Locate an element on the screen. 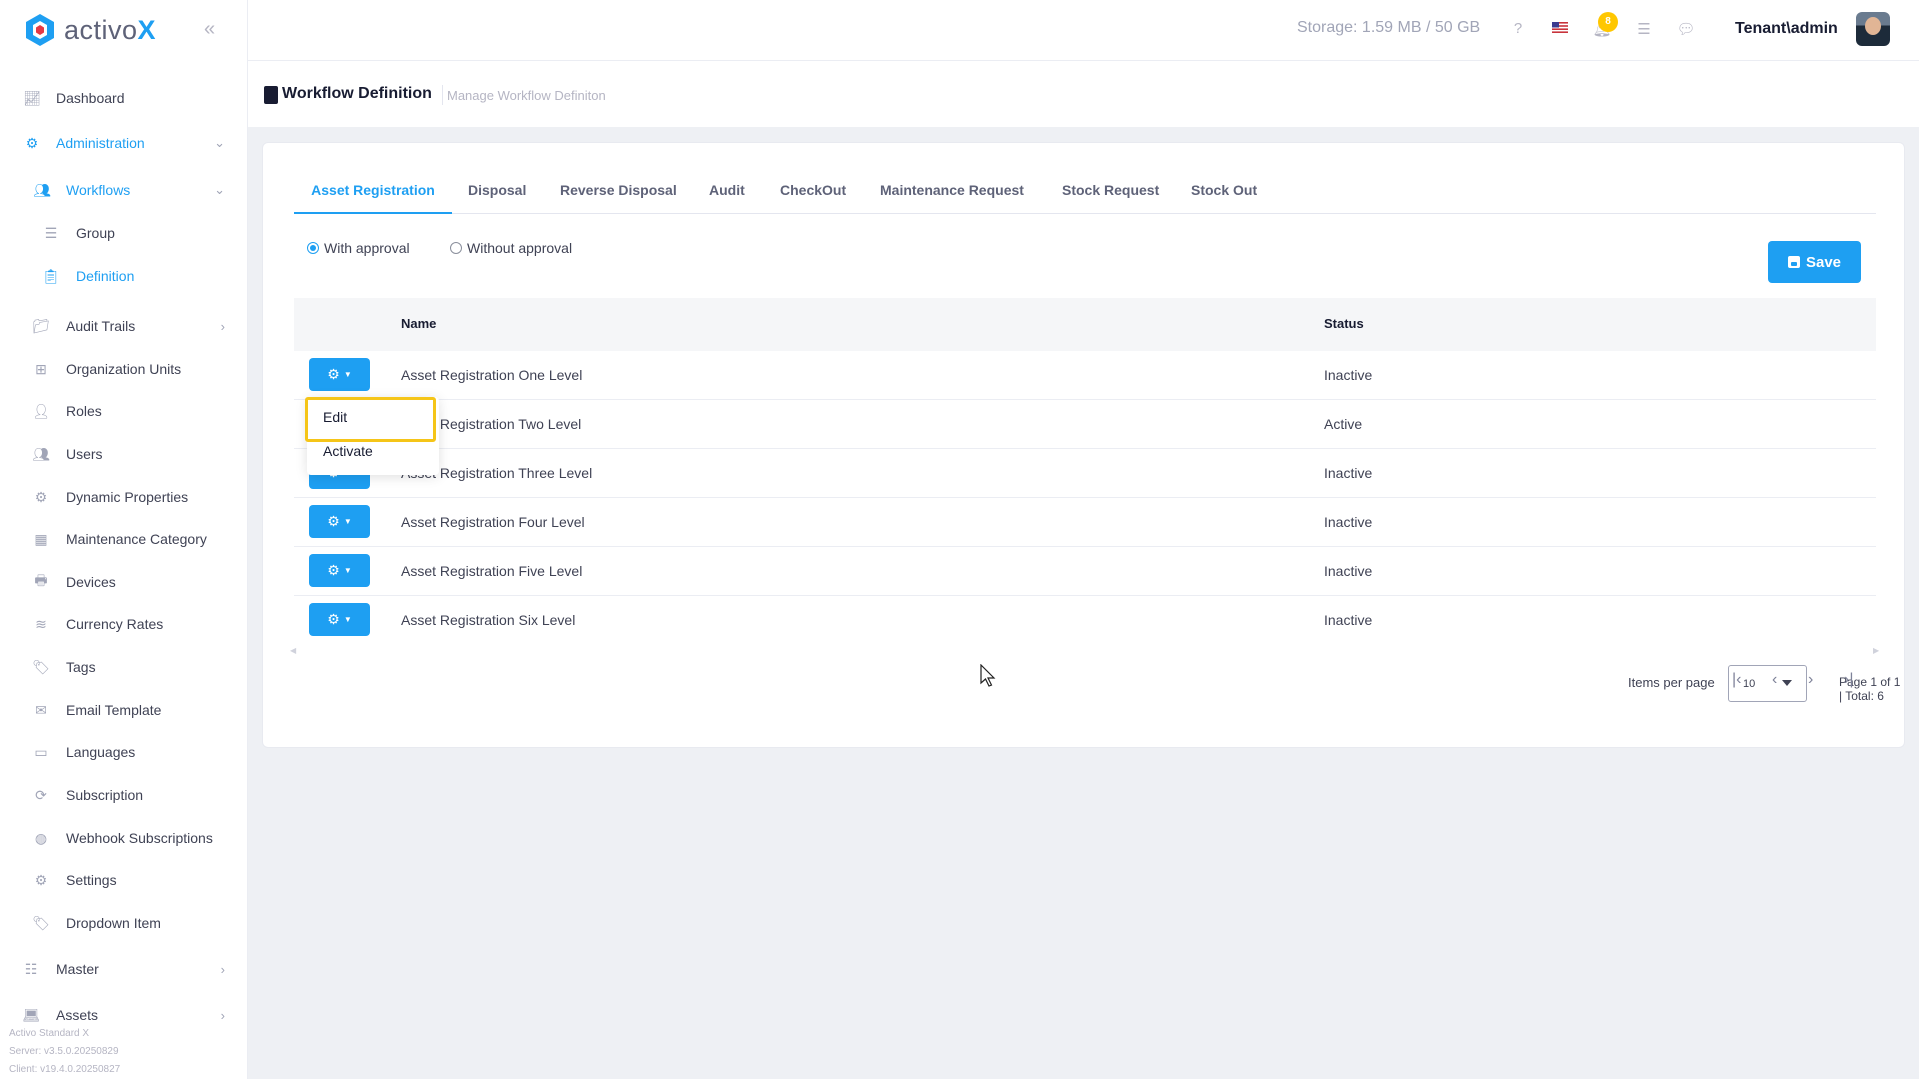 The height and width of the screenshot is (1079, 1919). brand-name: activoX is located at coordinates (110, 29).